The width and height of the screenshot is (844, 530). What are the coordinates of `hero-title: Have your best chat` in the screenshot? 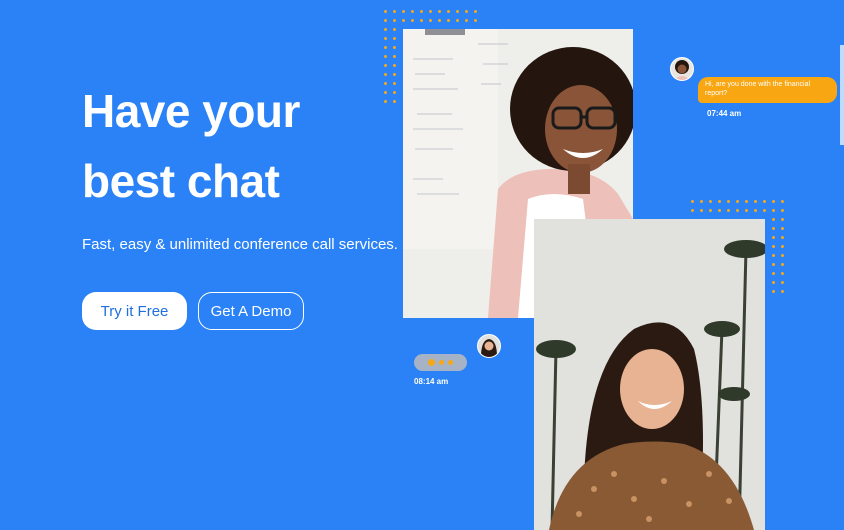 It's located at (191, 146).